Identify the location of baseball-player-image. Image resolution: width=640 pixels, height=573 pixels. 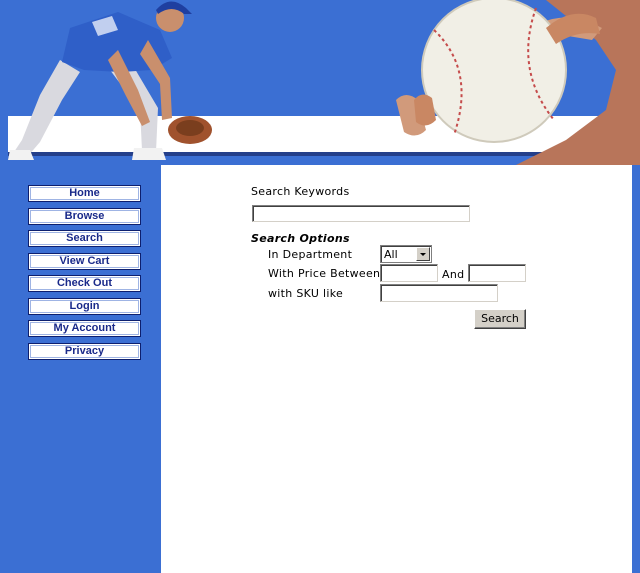
(110, 80).